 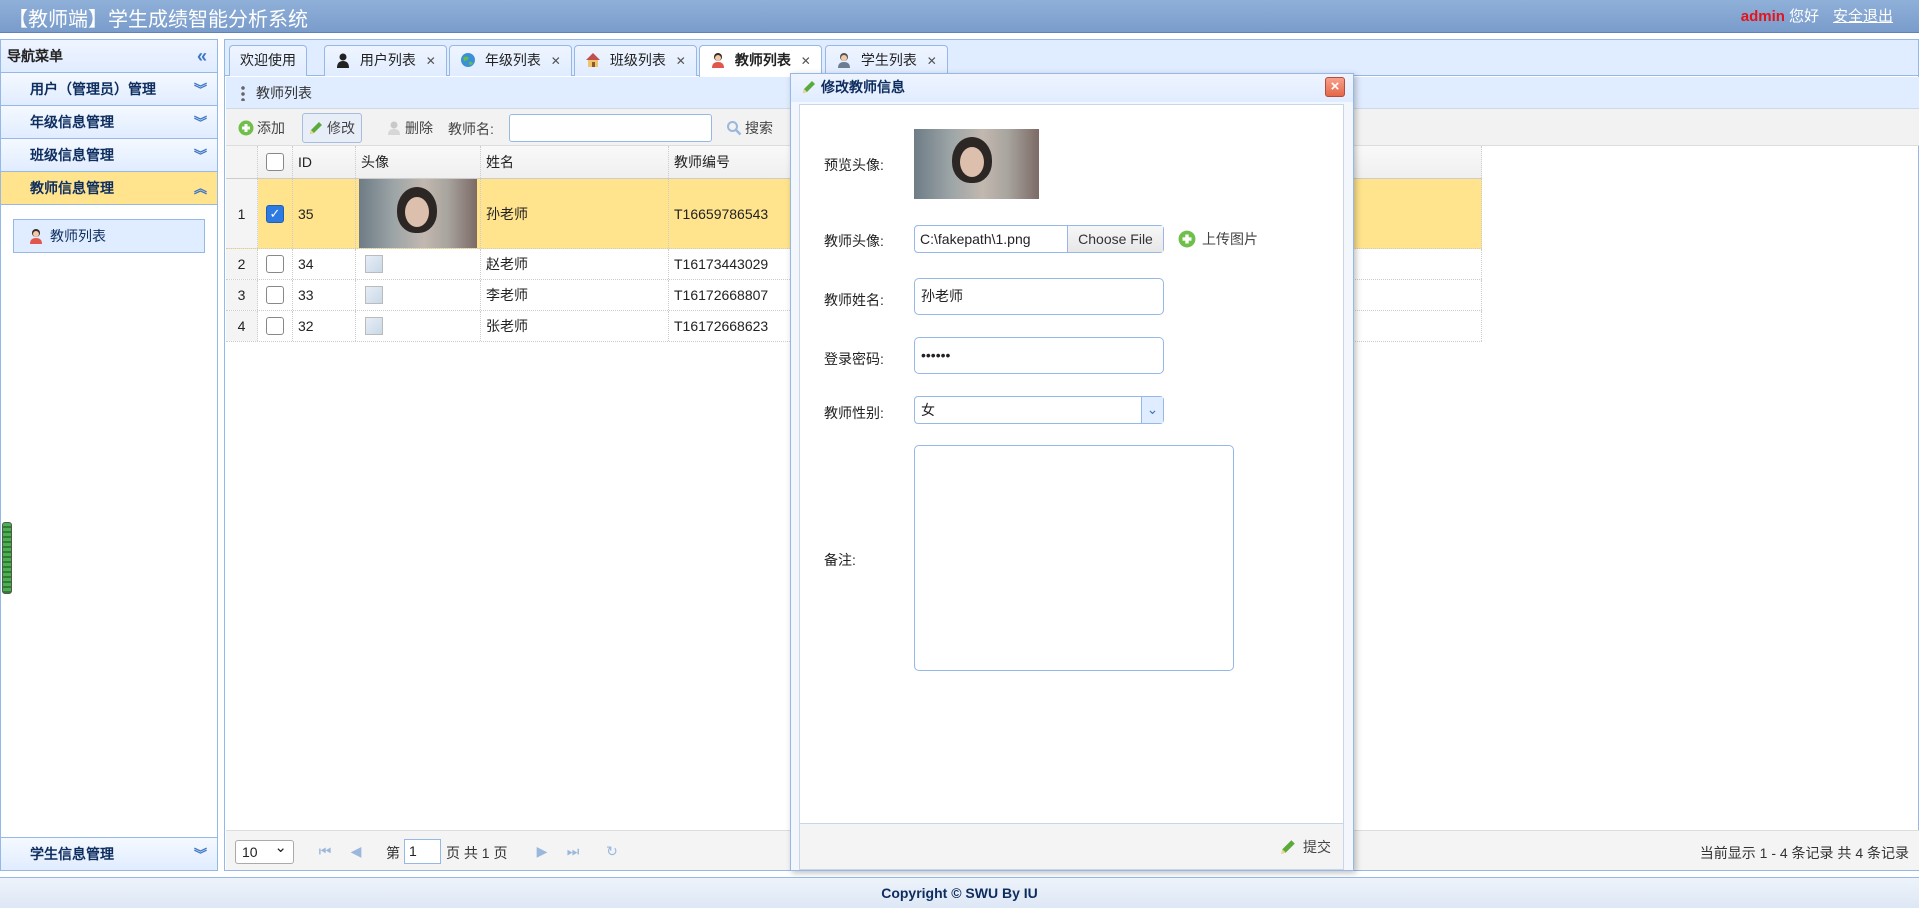 What do you see at coordinates (1152, 410) in the screenshot?
I see `chevron-down-icon: ⌄` at bounding box center [1152, 410].